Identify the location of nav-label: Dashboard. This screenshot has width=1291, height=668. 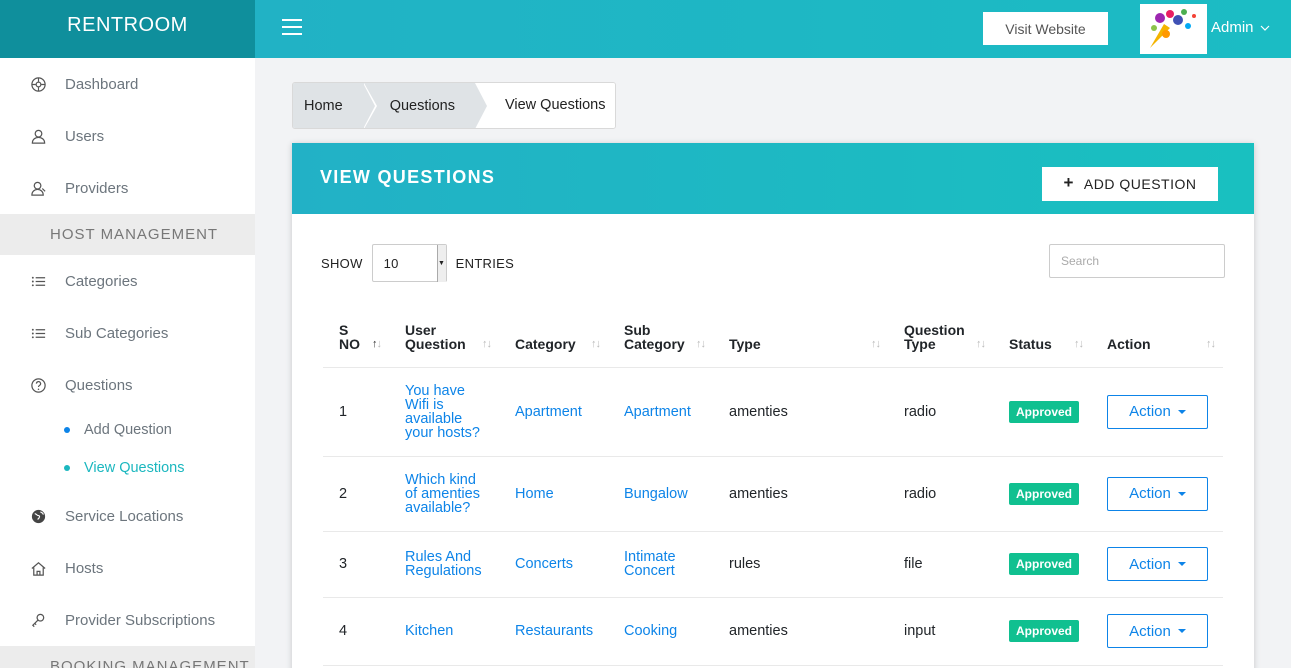
(102, 84).